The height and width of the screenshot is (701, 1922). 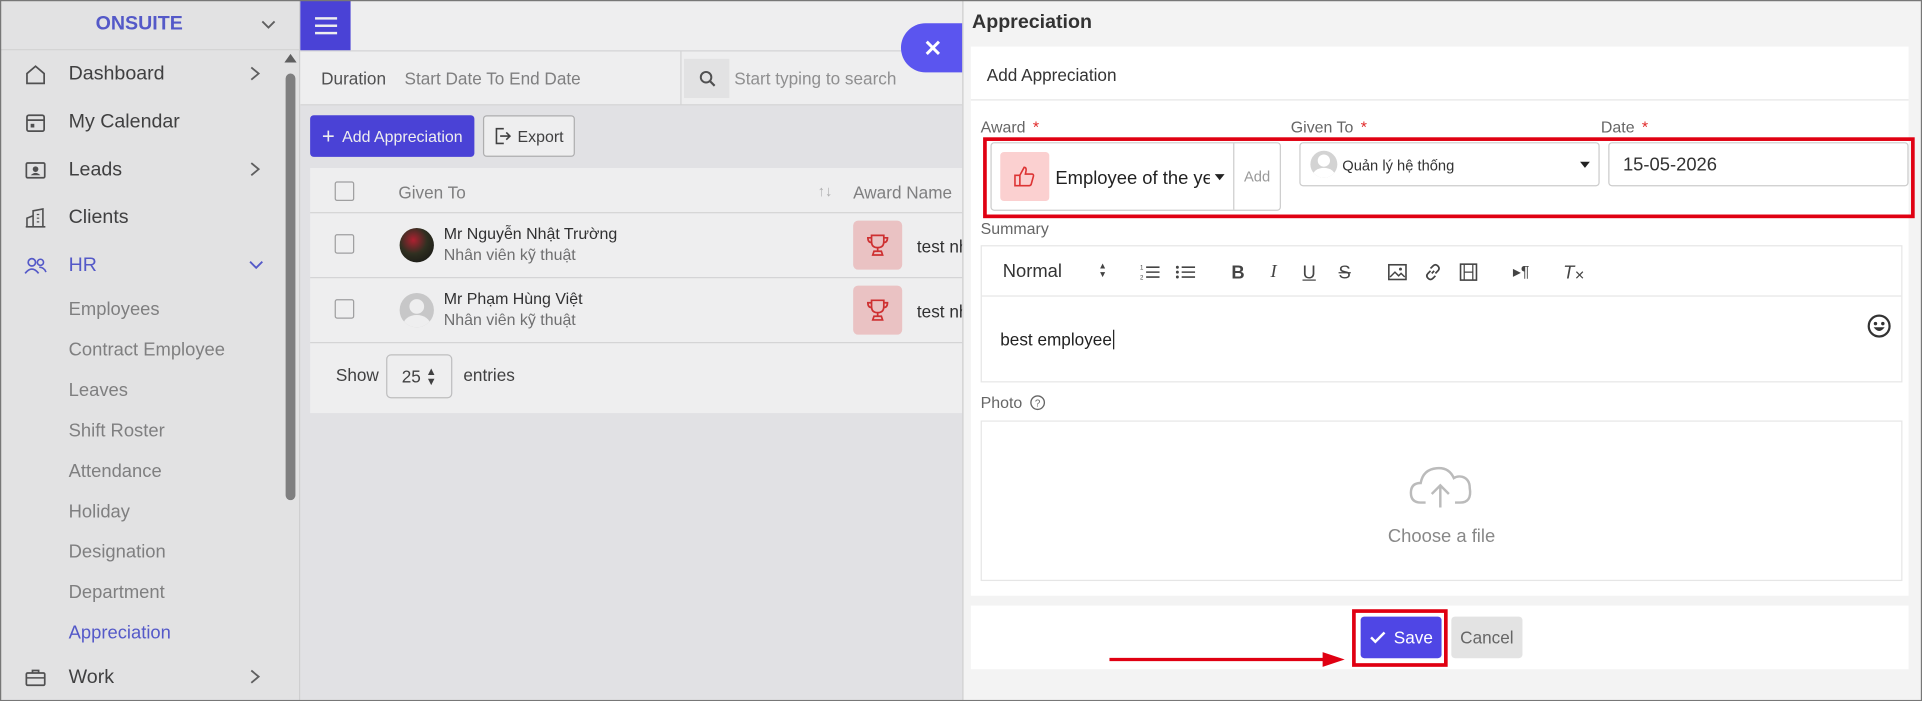 What do you see at coordinates (141, 390) in the screenshot?
I see `sidebar-subitem-leaves: Leaves` at bounding box center [141, 390].